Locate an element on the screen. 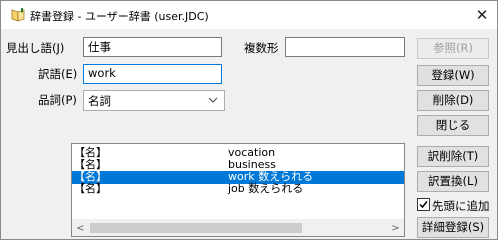 The image size is (498, 240). sento-checkbox is located at coordinates (423, 204).